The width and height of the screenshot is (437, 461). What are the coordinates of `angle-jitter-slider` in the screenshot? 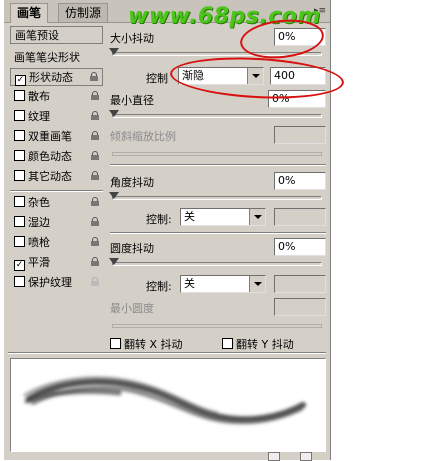 It's located at (215, 196).